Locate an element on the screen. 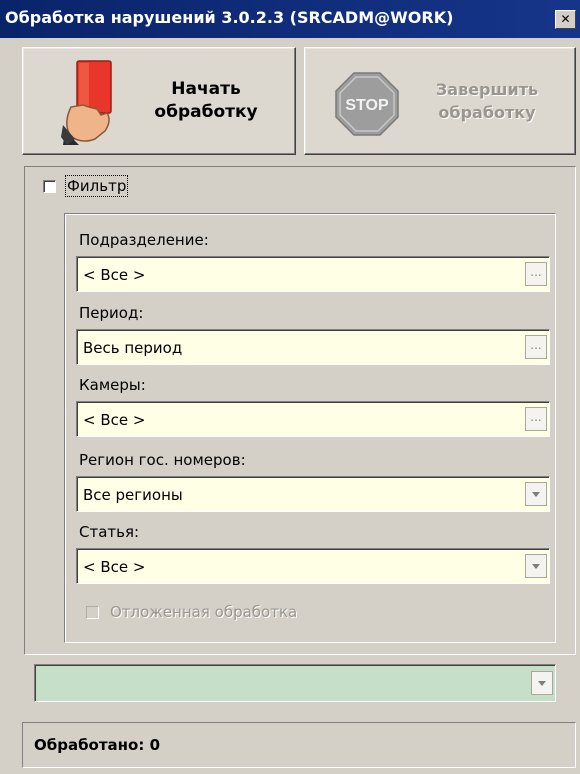 Image resolution: width=580 pixels, height=774 pixels. period-value: Весь период is located at coordinates (133, 348).